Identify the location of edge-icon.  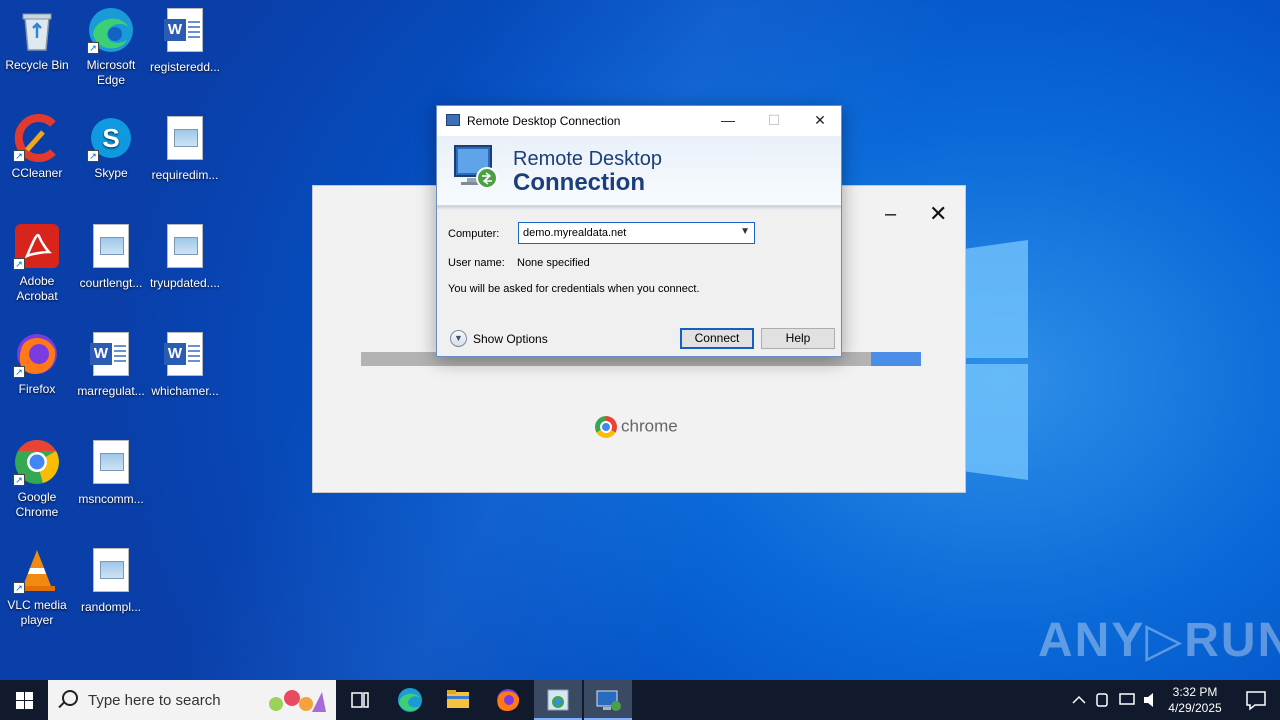
(410, 700).